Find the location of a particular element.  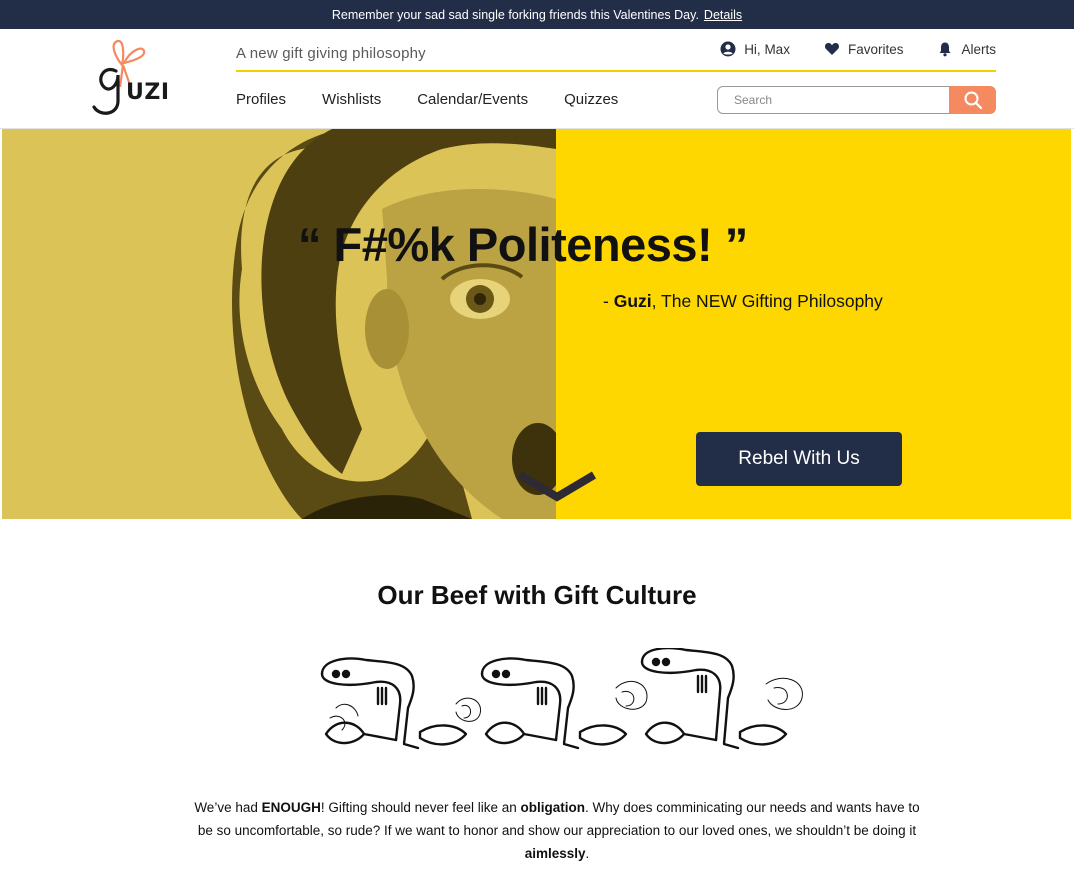

chevron-down-icon is located at coordinates (557, 487).